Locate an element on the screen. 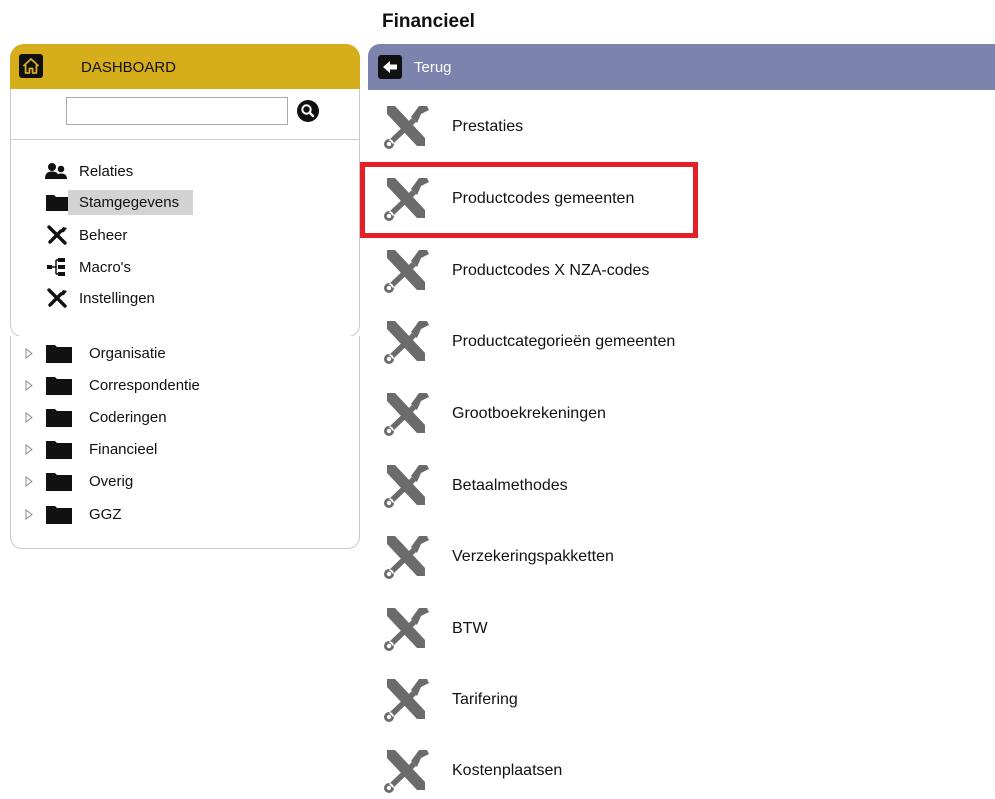 The width and height of the screenshot is (995, 799). menu-item-label: Betaalmethodes is located at coordinates (510, 486).